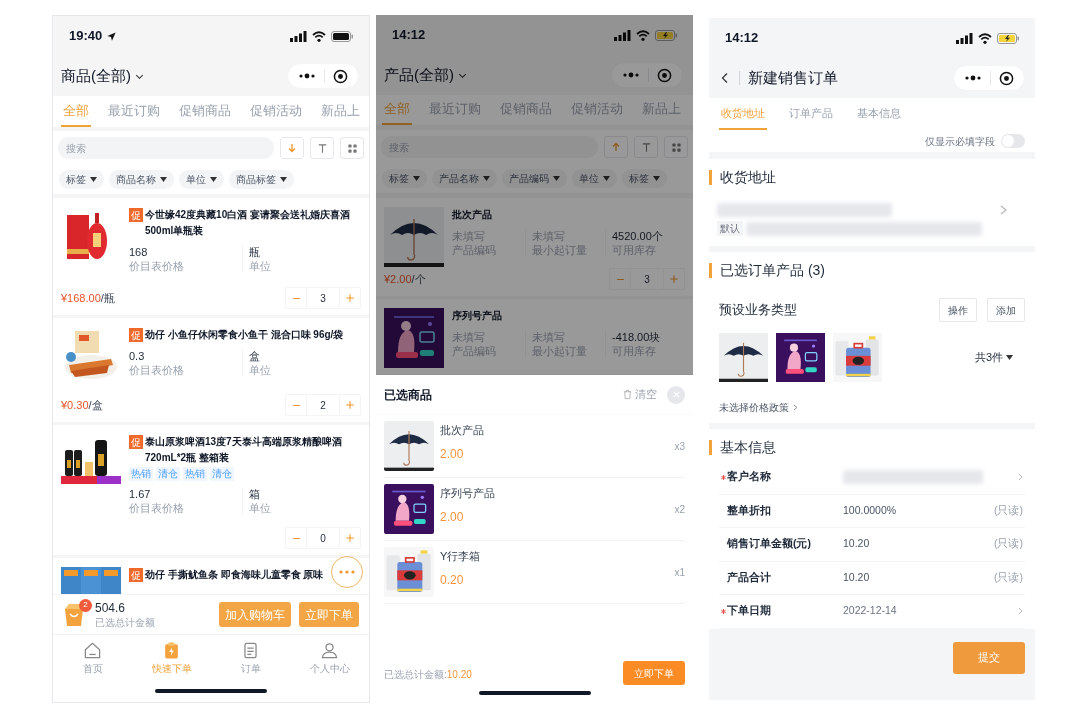  I want to click on home-icon, so click(92, 650).